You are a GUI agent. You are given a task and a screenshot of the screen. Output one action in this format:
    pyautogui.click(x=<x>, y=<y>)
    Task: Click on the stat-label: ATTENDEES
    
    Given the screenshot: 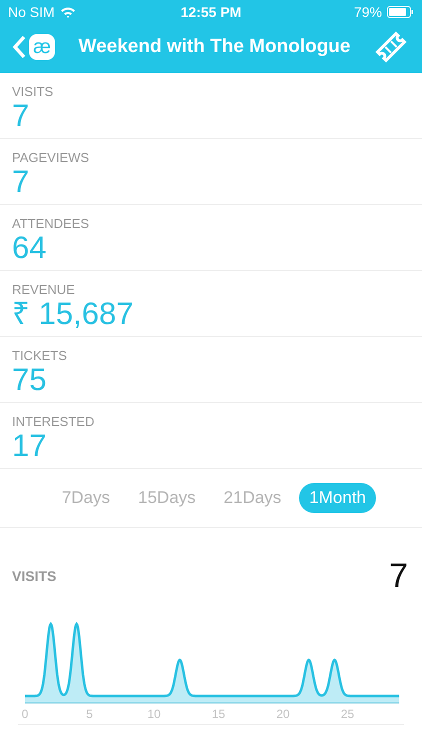 What is the action you would take?
    pyautogui.click(x=51, y=223)
    